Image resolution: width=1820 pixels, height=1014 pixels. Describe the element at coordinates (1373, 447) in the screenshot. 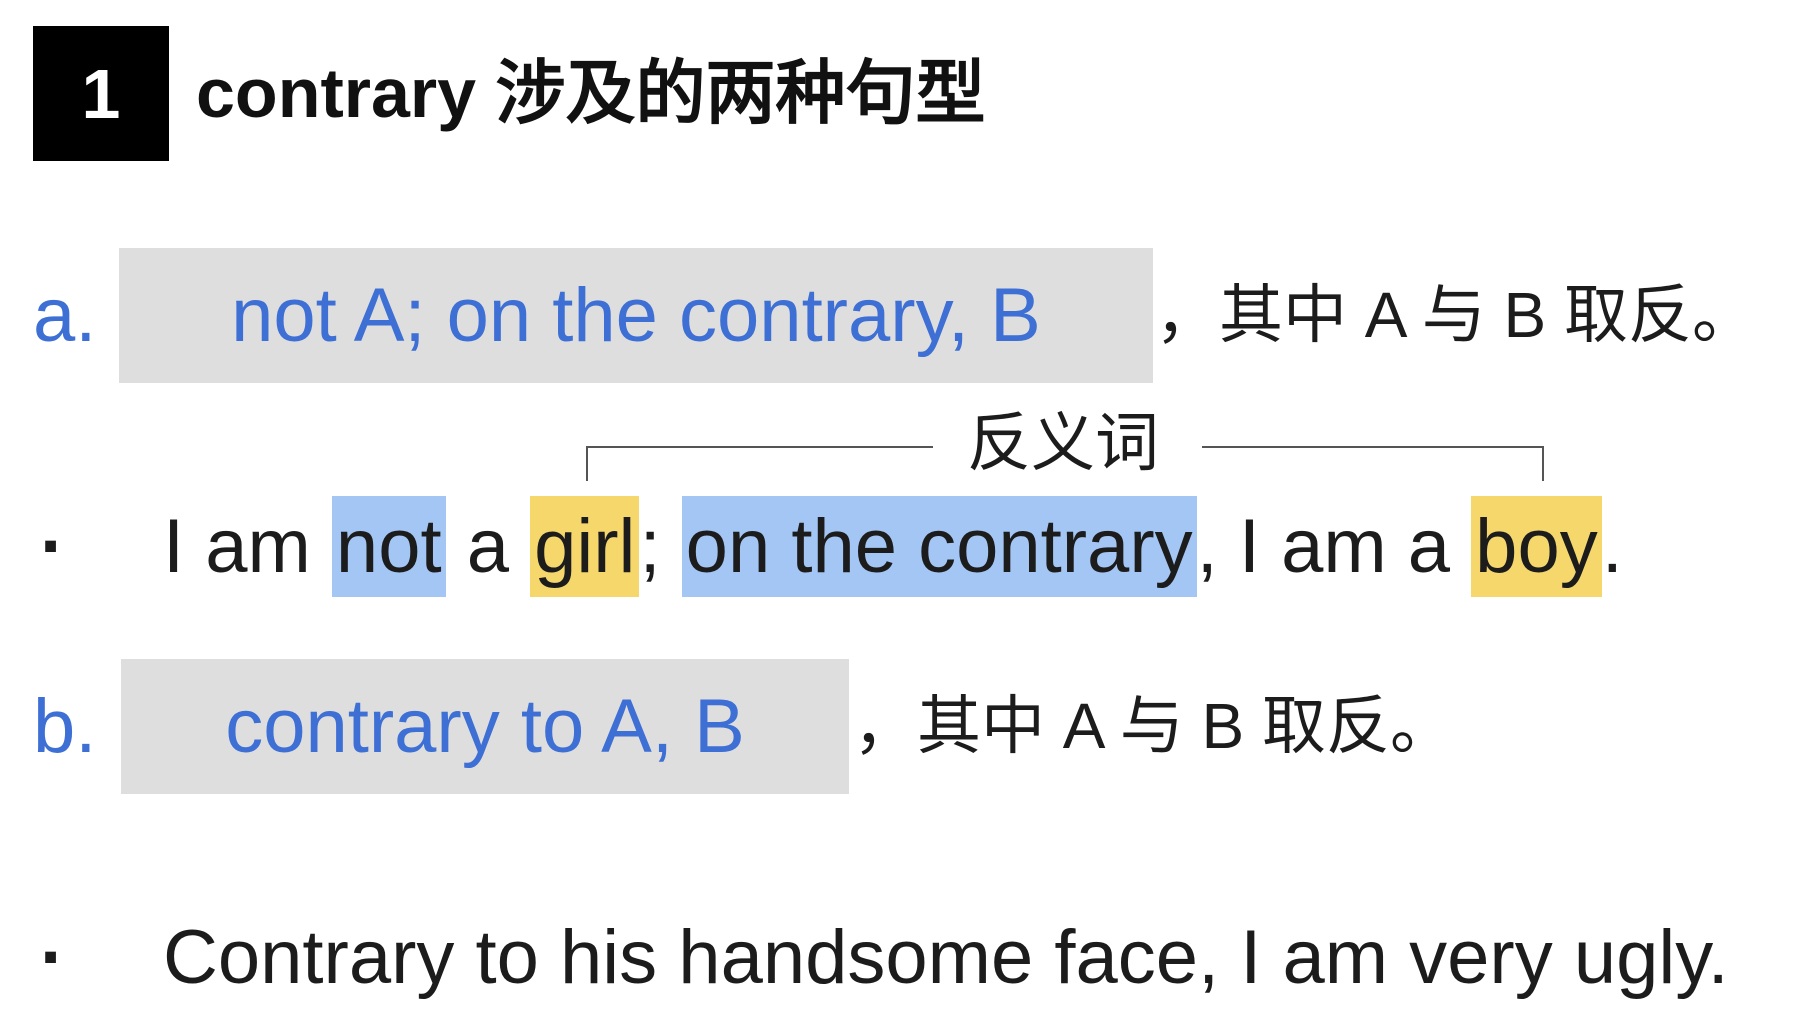

I see `bracket-line-right` at that location.